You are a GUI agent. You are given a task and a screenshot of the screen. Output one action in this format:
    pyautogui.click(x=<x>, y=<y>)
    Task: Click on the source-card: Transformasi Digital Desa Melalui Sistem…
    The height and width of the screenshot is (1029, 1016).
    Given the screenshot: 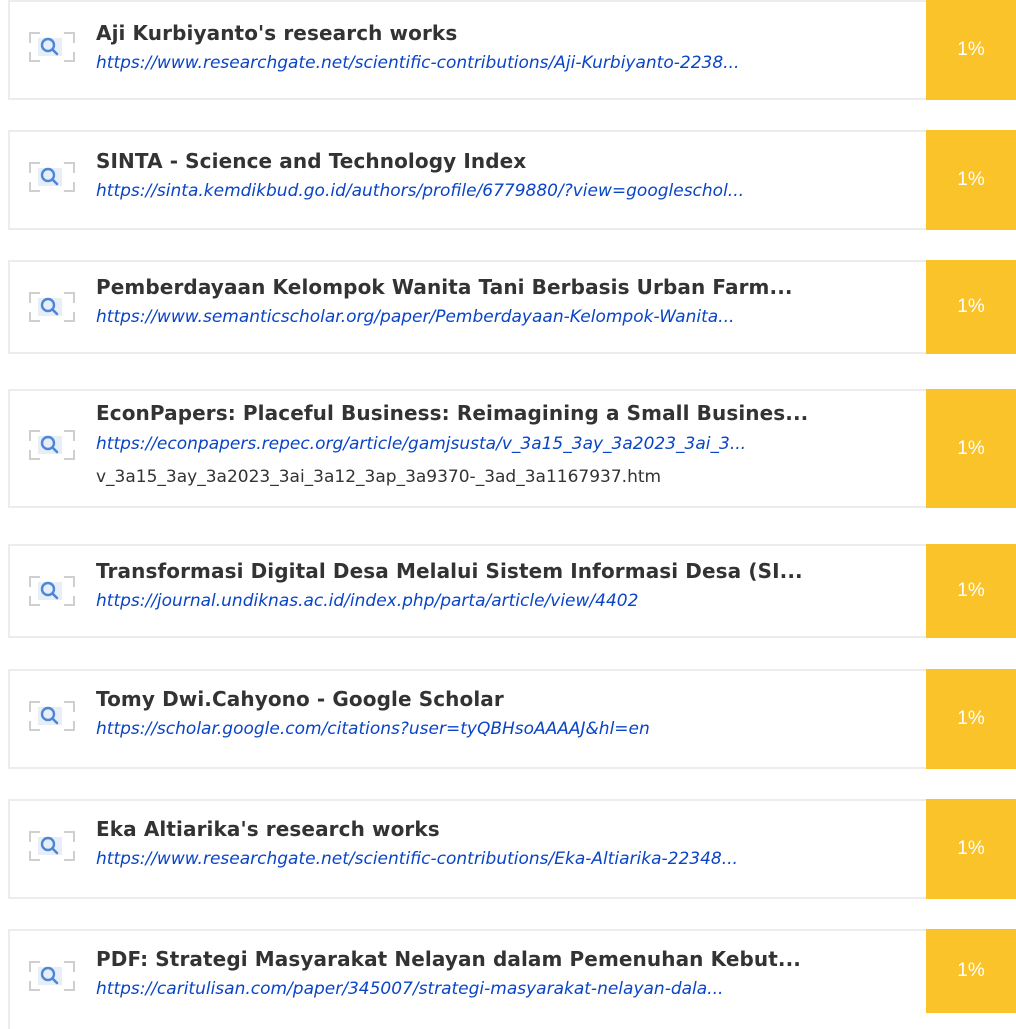 What is the action you would take?
    pyautogui.click(x=512, y=591)
    